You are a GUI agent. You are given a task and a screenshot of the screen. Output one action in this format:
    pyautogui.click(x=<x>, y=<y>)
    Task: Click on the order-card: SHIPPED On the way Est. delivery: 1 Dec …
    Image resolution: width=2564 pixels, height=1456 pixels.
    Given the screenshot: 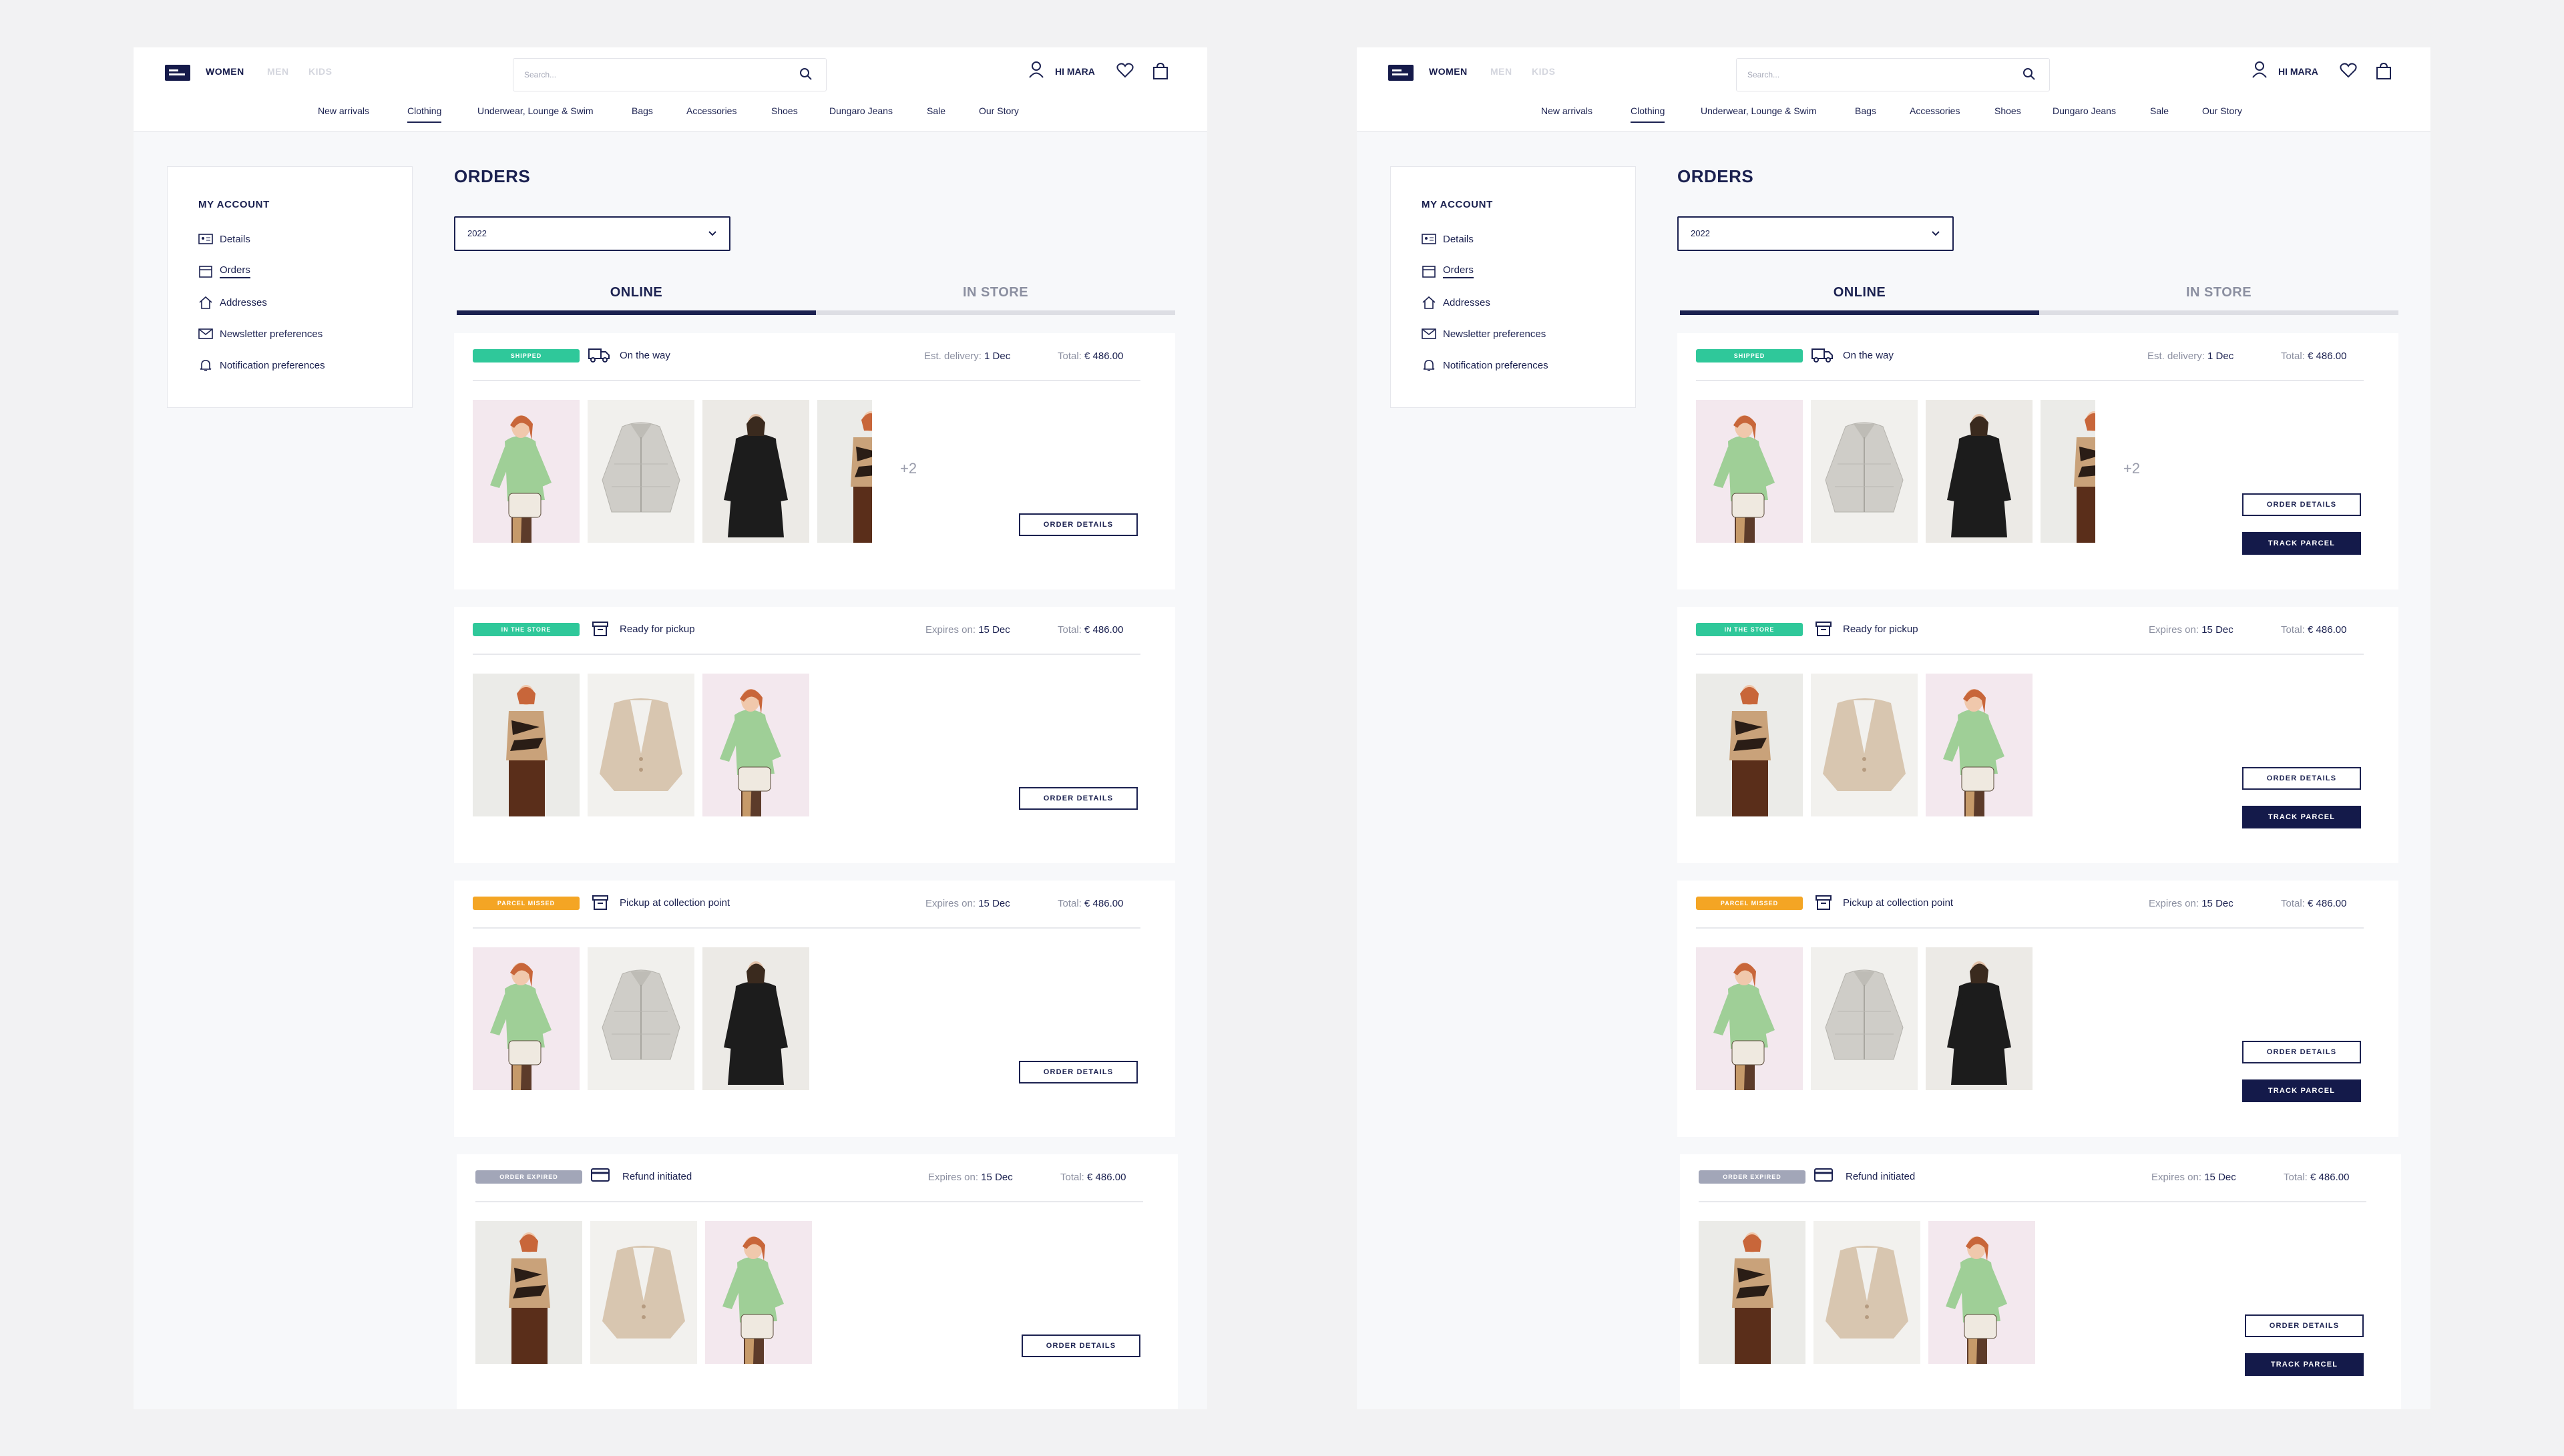 What is the action you would take?
    pyautogui.click(x=2037, y=461)
    